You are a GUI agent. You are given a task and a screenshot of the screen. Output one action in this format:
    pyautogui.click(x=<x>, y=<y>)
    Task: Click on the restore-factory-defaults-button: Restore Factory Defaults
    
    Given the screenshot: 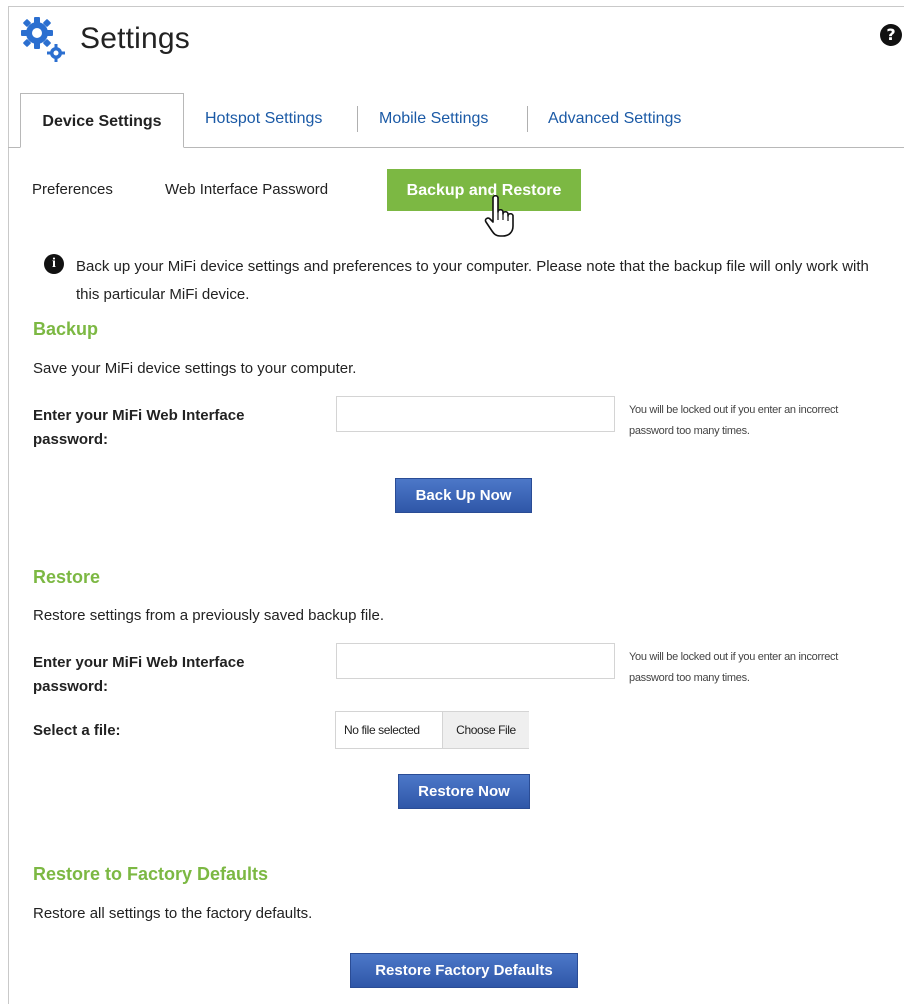 What is the action you would take?
    pyautogui.click(x=464, y=970)
    